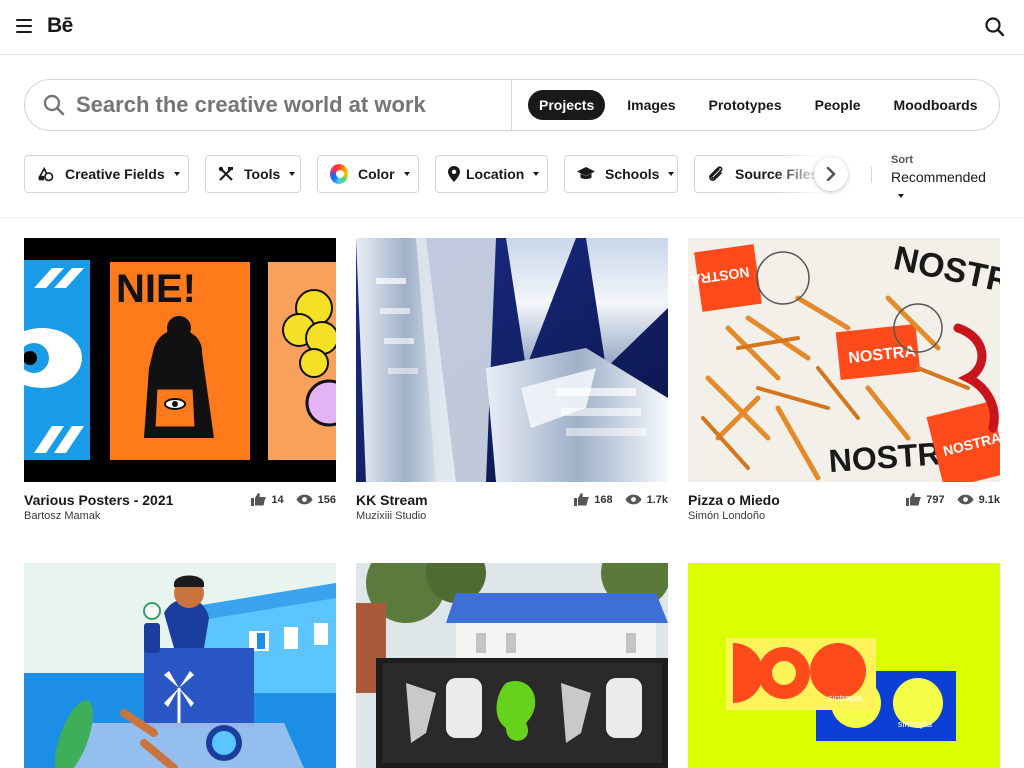 The height and width of the screenshot is (768, 1024). What do you see at coordinates (98, 500) in the screenshot?
I see `project-title: Various Posters - 2021` at bounding box center [98, 500].